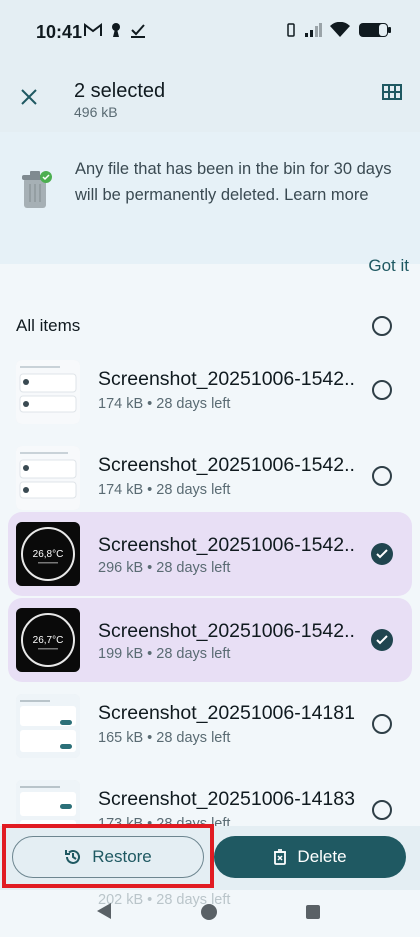 The width and height of the screenshot is (420, 937). I want to click on screenshot-thumbnail: 26,8°C, so click(48, 554).